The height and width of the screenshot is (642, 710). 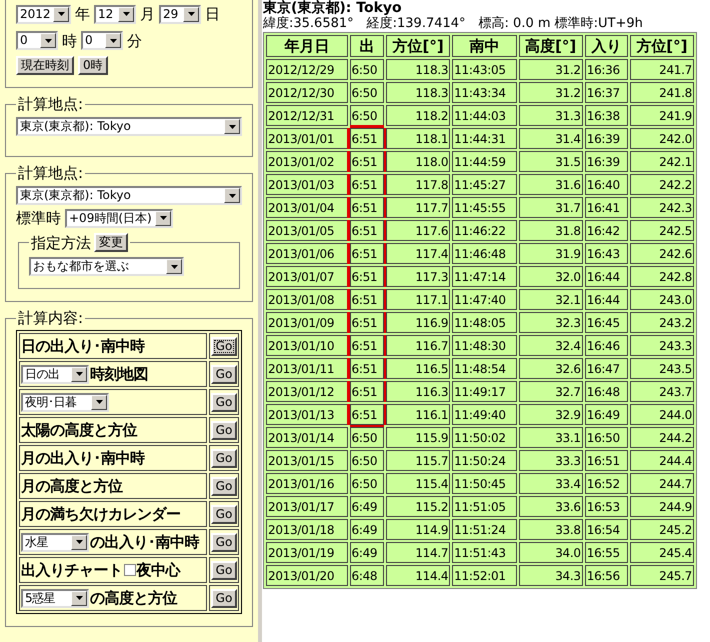 What do you see at coordinates (550, 184) in the screenshot?
I see `table-cell: 31.6` at bounding box center [550, 184].